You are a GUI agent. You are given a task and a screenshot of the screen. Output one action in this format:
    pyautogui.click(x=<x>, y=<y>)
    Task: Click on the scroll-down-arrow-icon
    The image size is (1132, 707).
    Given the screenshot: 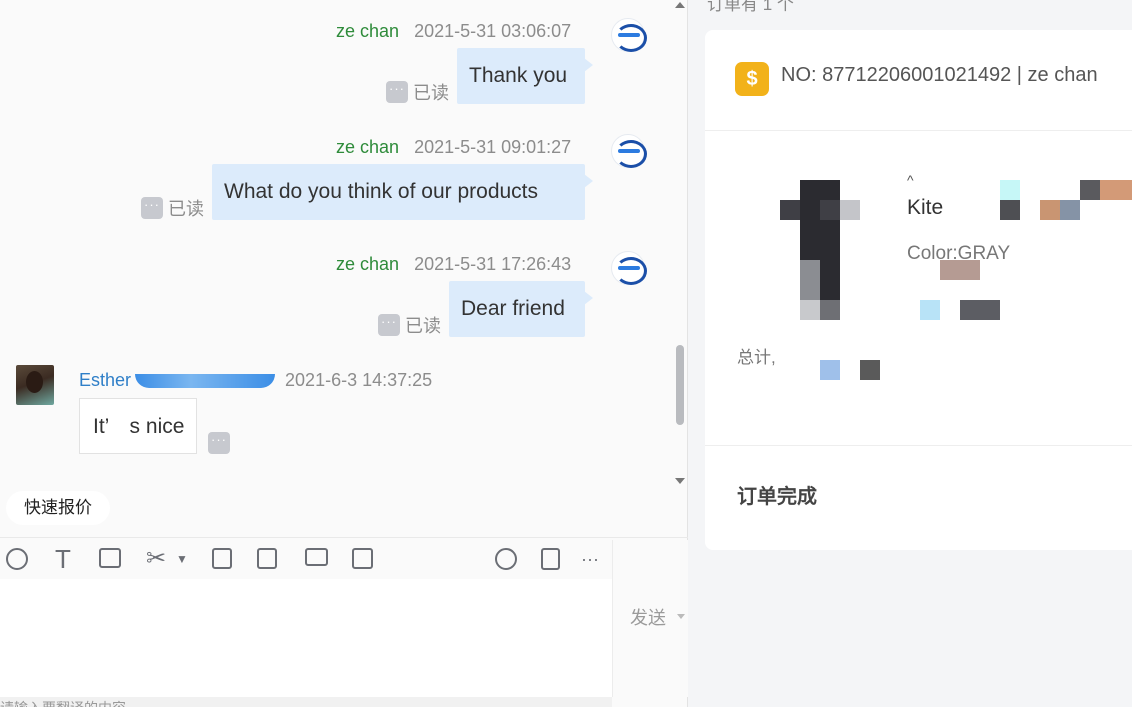 What is the action you would take?
    pyautogui.click(x=680, y=481)
    